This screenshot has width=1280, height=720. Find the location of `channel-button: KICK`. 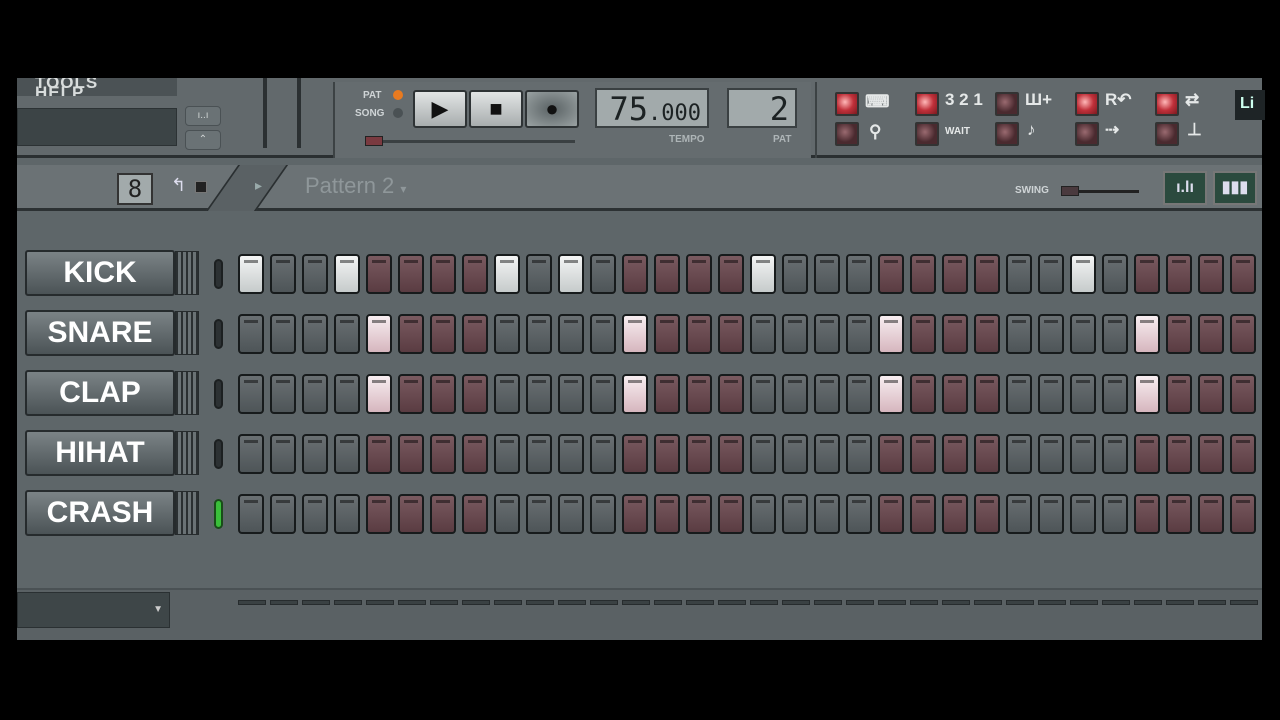

channel-button: KICK is located at coordinates (100, 273).